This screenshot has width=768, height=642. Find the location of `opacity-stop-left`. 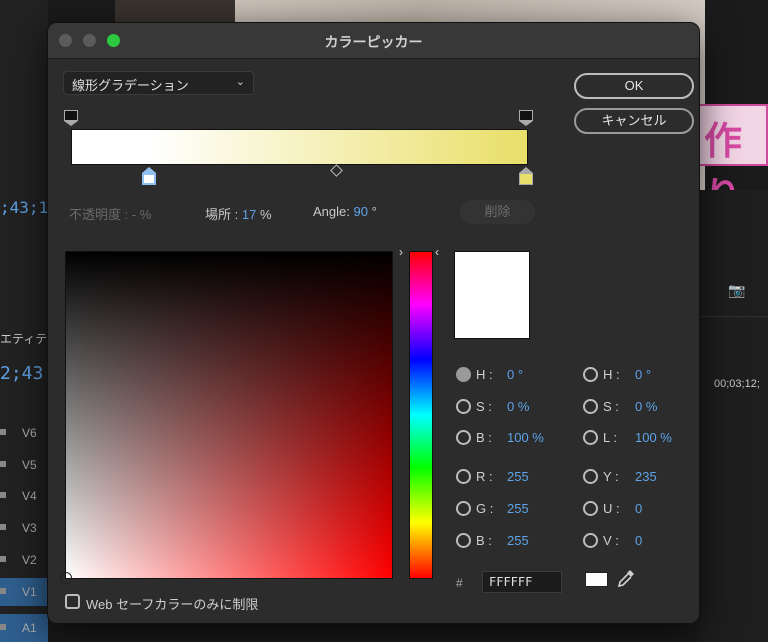

opacity-stop-left is located at coordinates (71, 118).